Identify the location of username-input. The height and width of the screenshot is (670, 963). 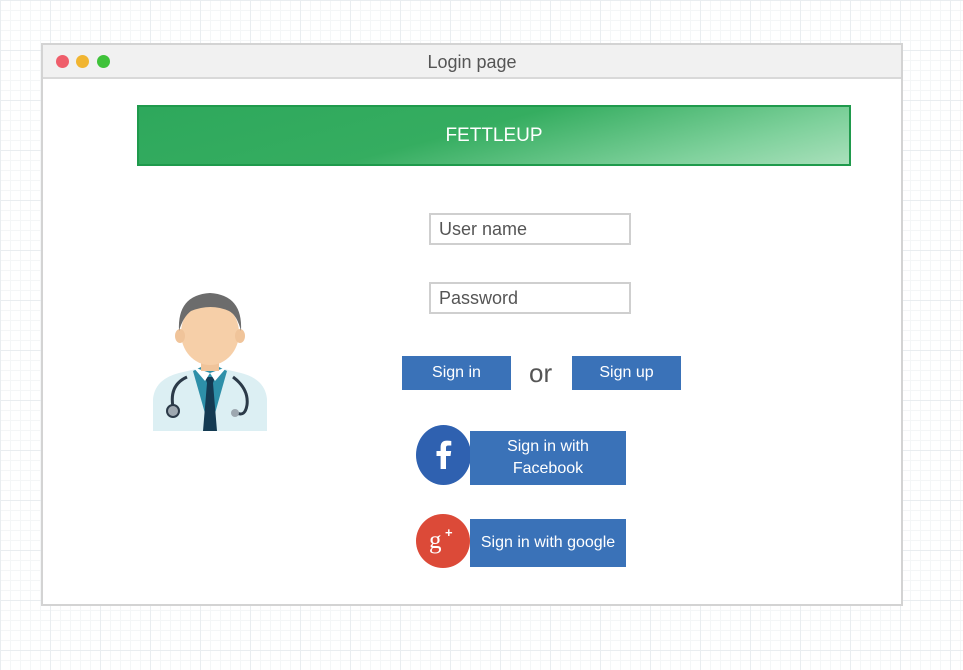
(530, 229).